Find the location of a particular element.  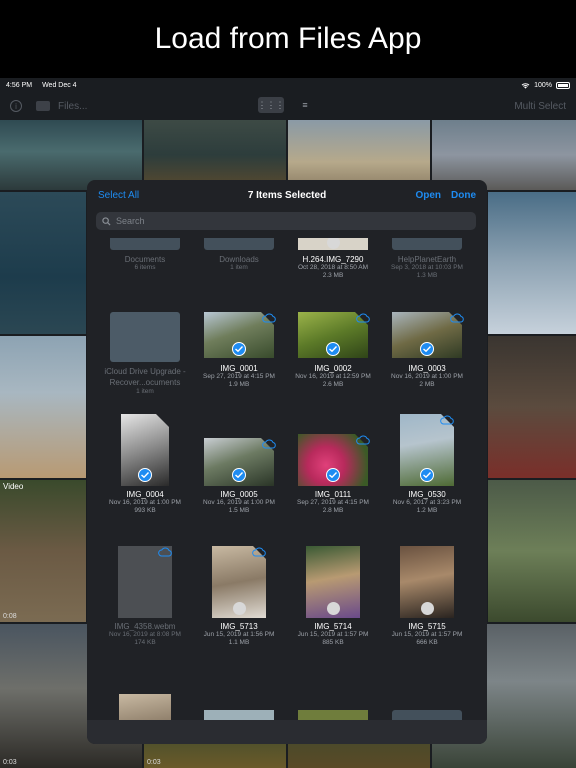

file-date: Jun 15, 2019 at 1:56 PM is located at coordinates (239, 634).